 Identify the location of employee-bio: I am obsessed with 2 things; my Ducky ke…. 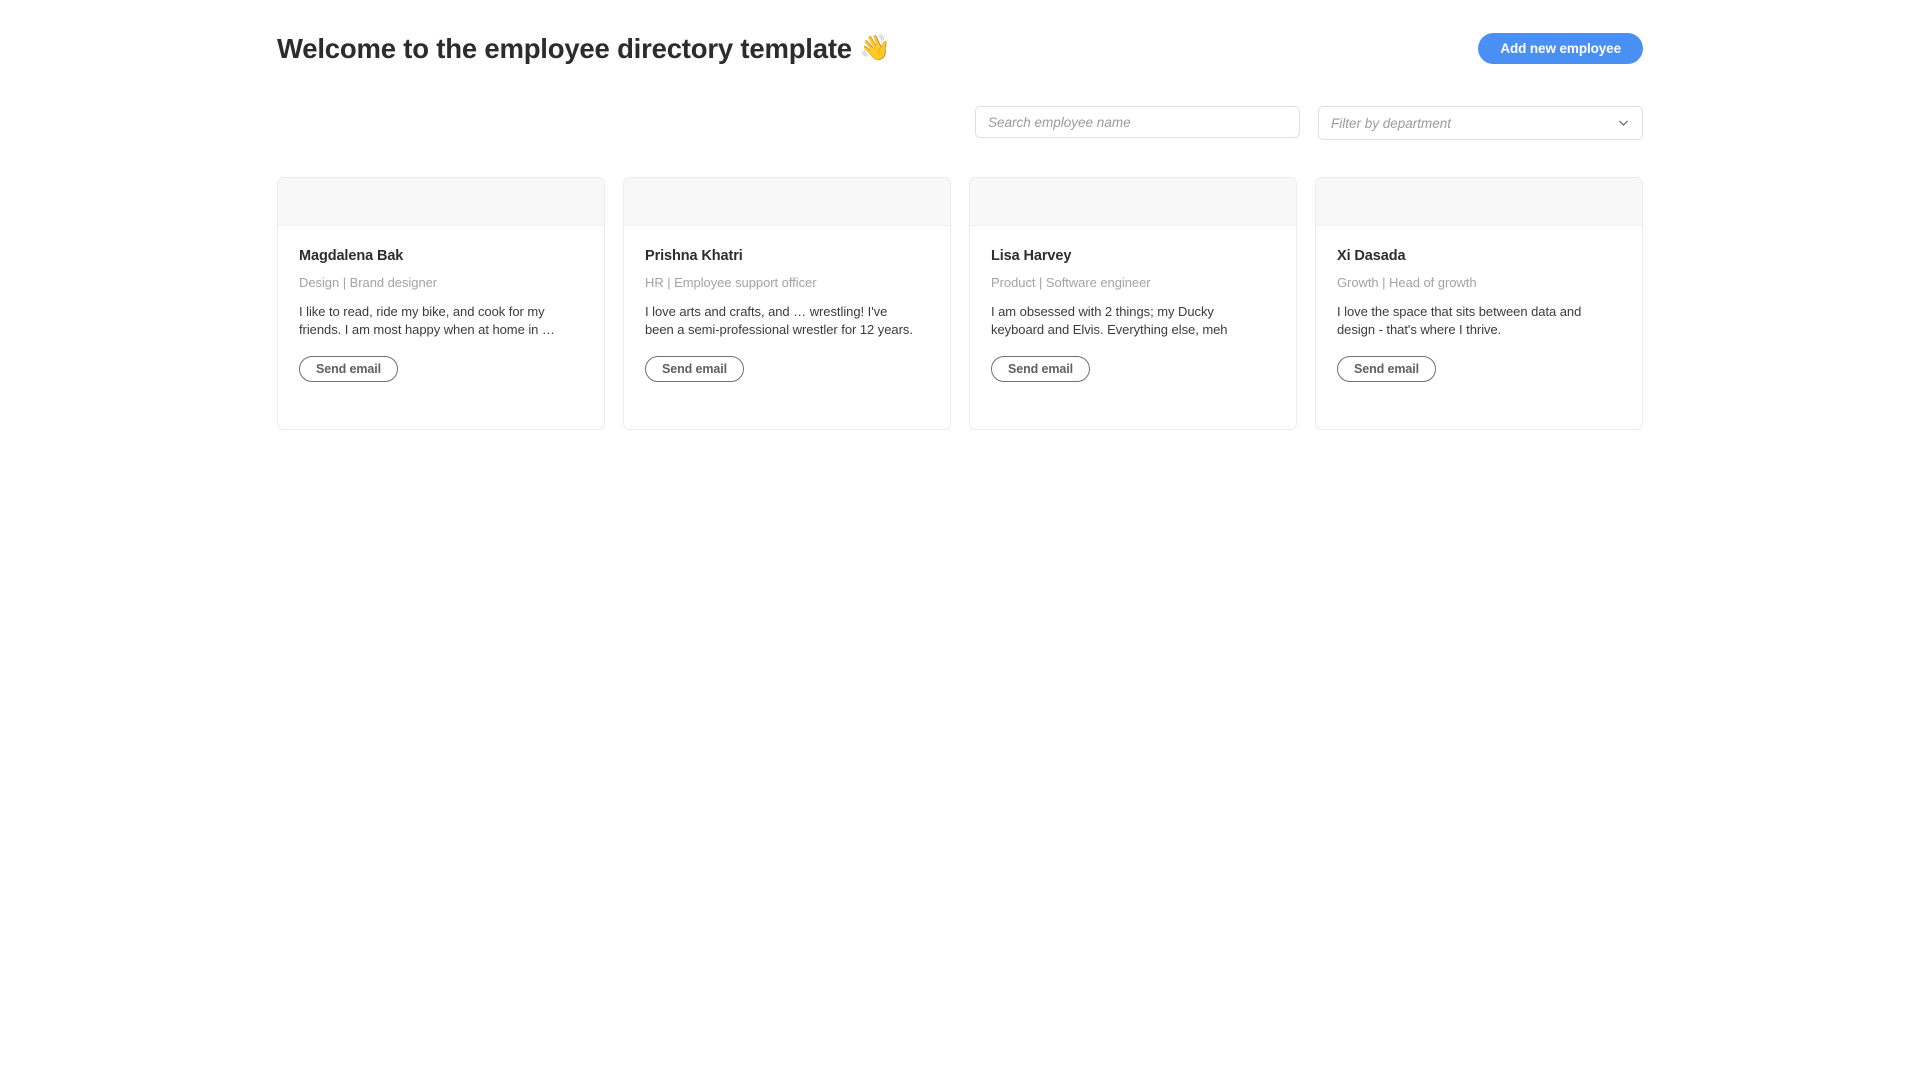
(1109, 320).